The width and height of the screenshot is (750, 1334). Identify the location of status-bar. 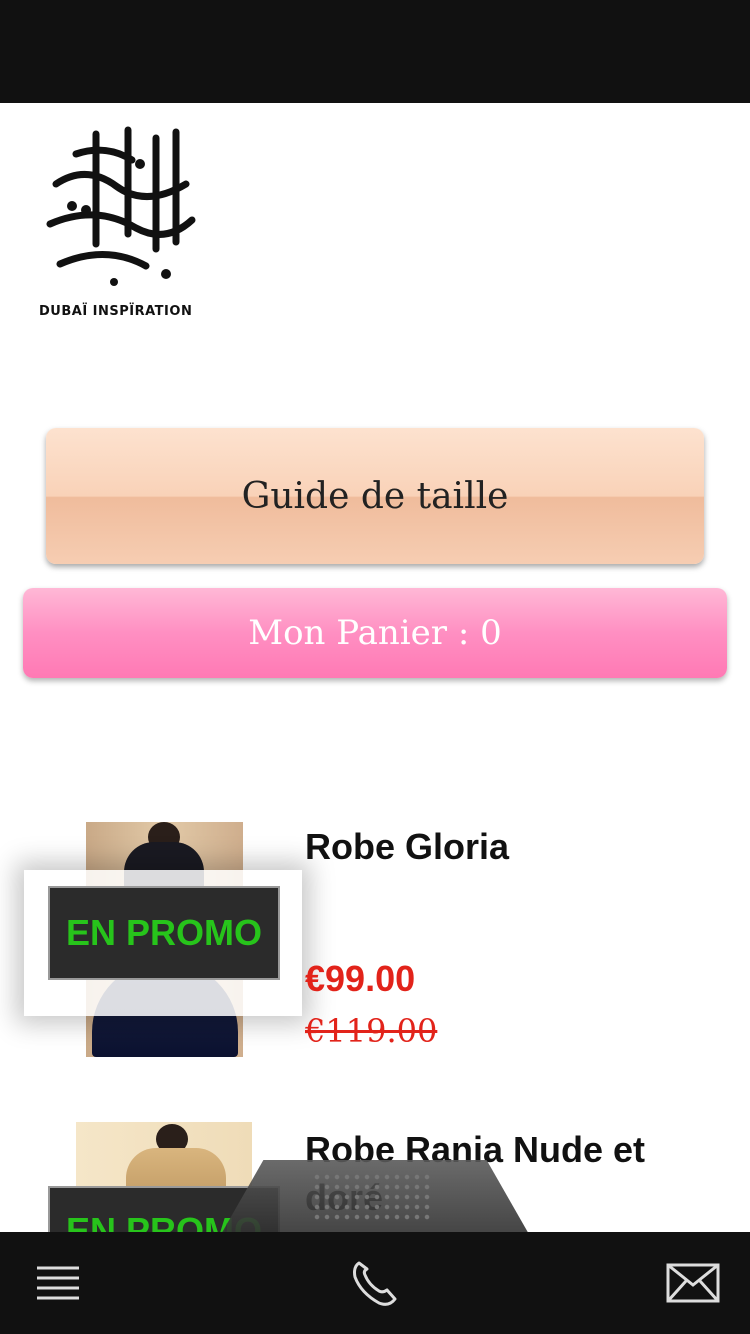
(375, 51).